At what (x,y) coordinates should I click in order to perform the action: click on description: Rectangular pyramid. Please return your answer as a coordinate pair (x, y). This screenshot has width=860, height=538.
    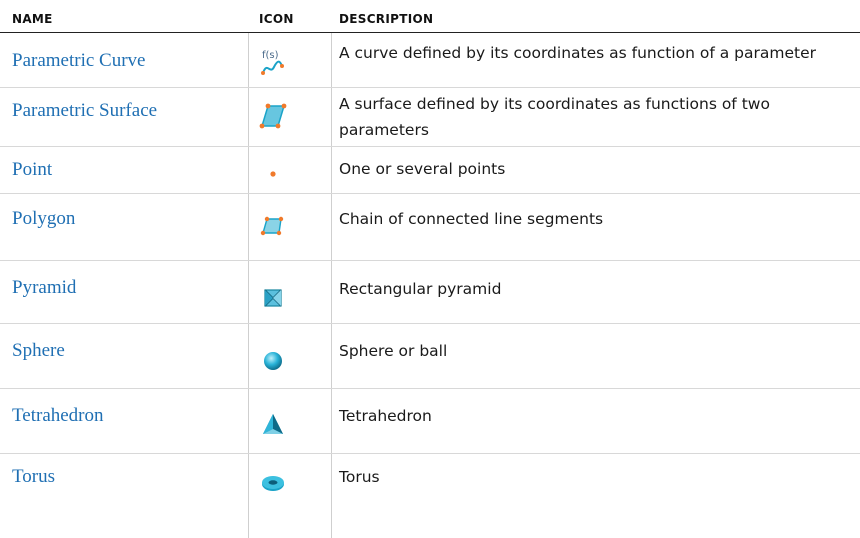
    Looking at the image, I should click on (420, 289).